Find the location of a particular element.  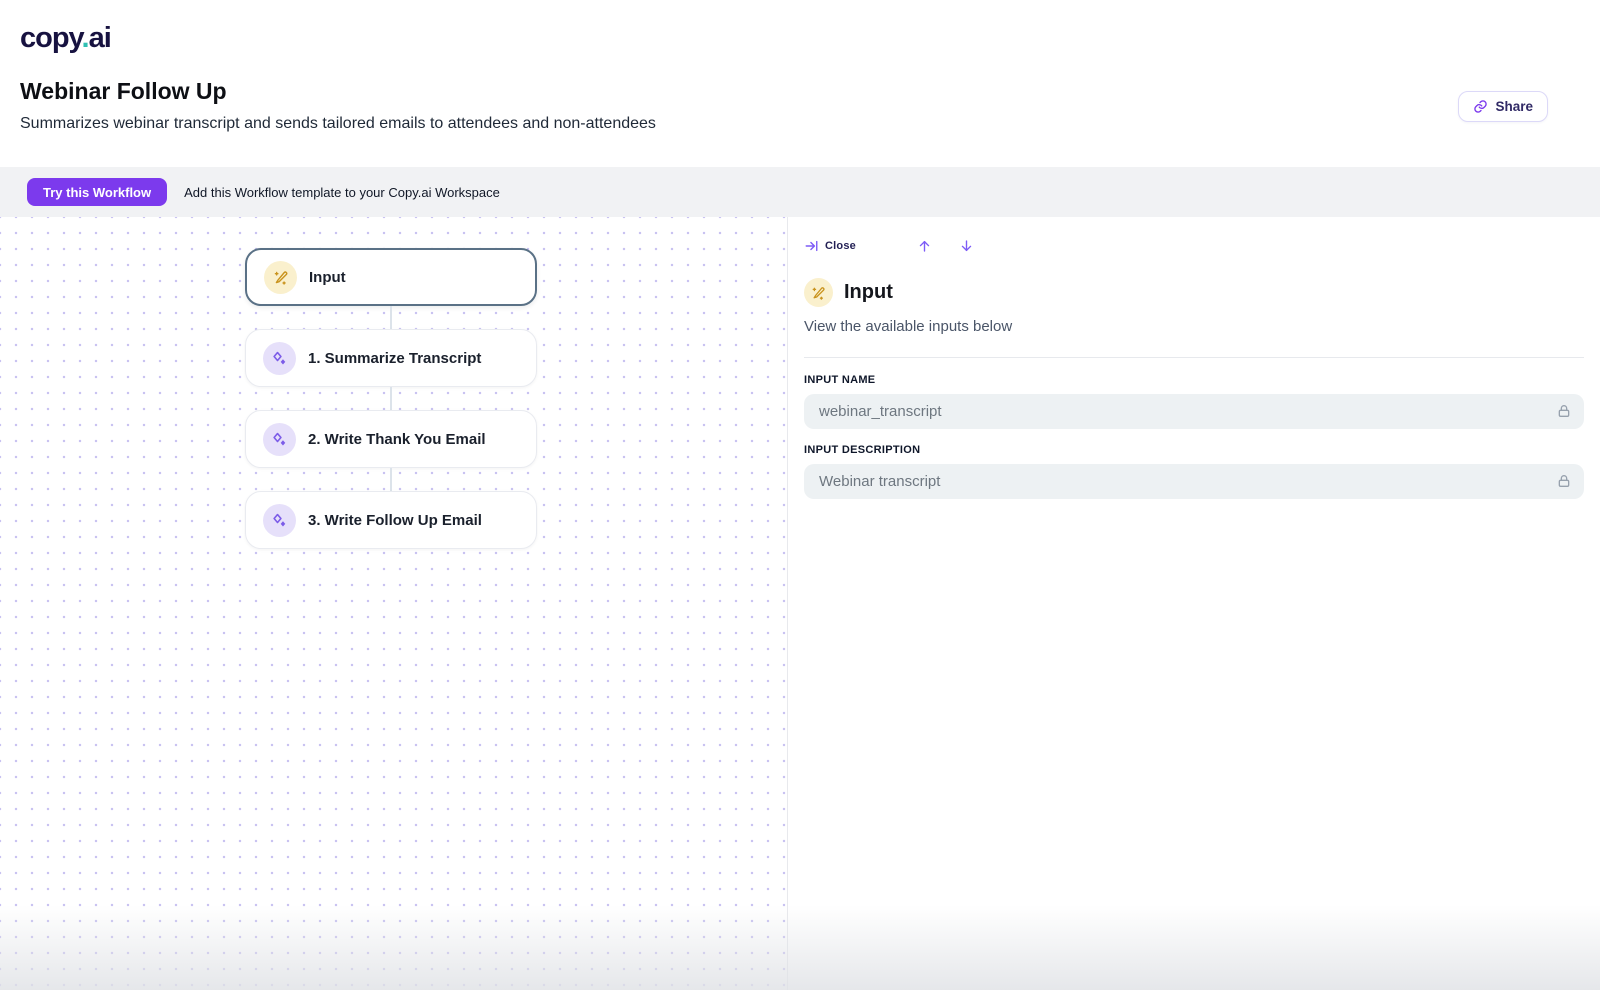

arrow-up-icon is located at coordinates (925, 246).